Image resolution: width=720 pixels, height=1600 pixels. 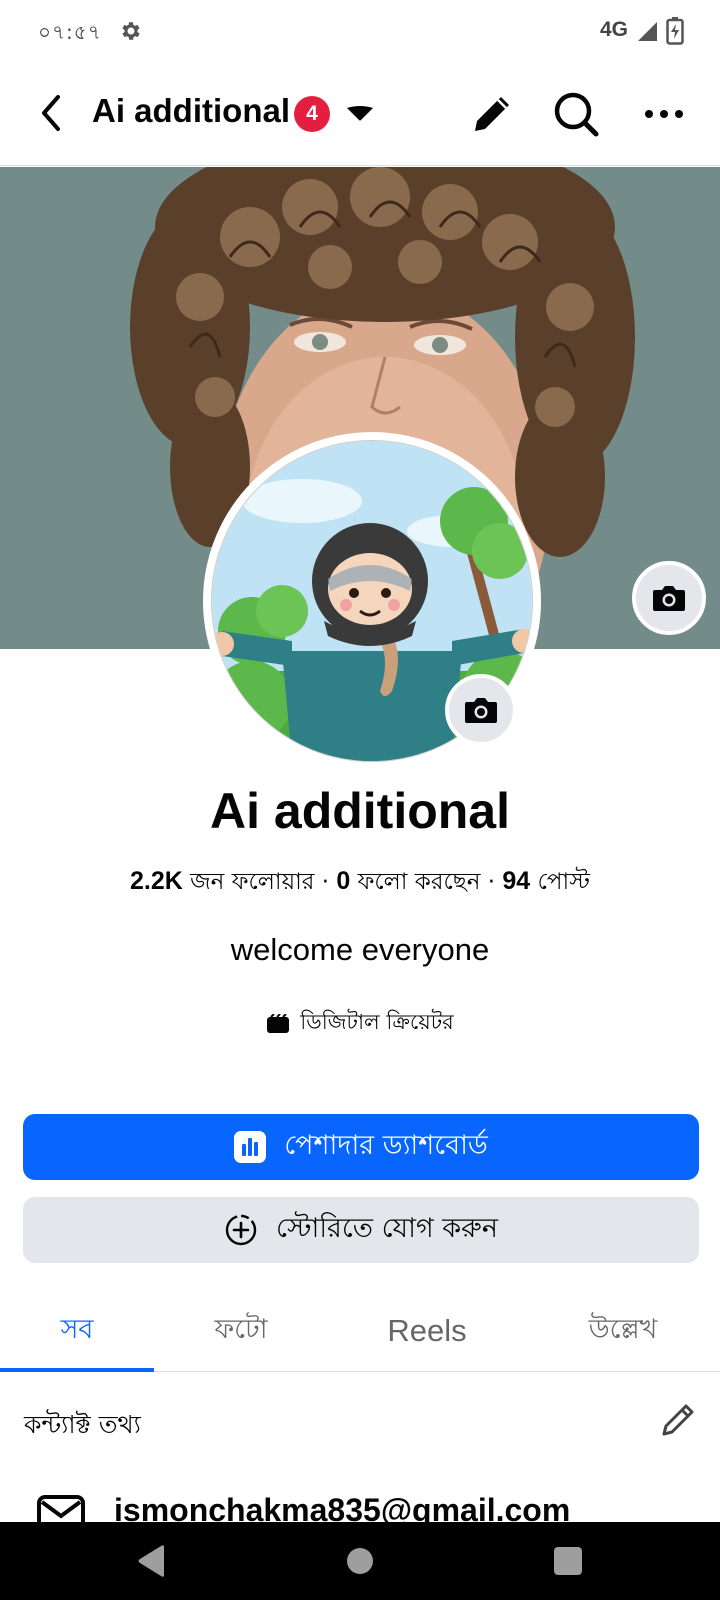 What do you see at coordinates (343, 881) in the screenshot?
I see `following-count: 0` at bounding box center [343, 881].